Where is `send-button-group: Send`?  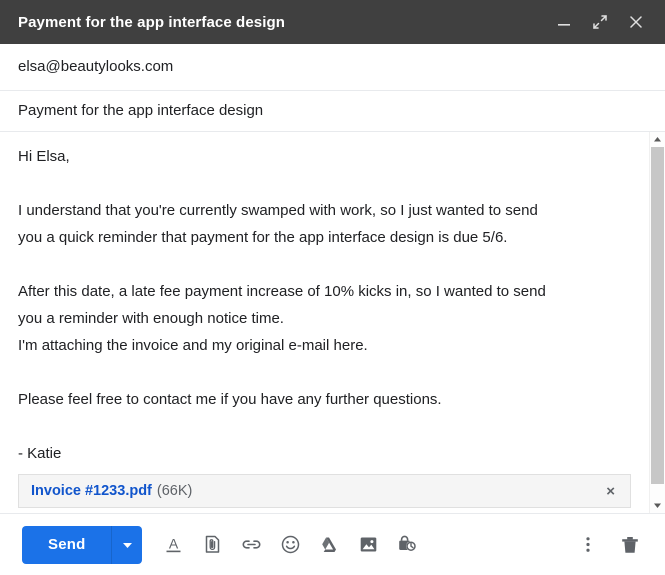 send-button-group: Send is located at coordinates (82, 544).